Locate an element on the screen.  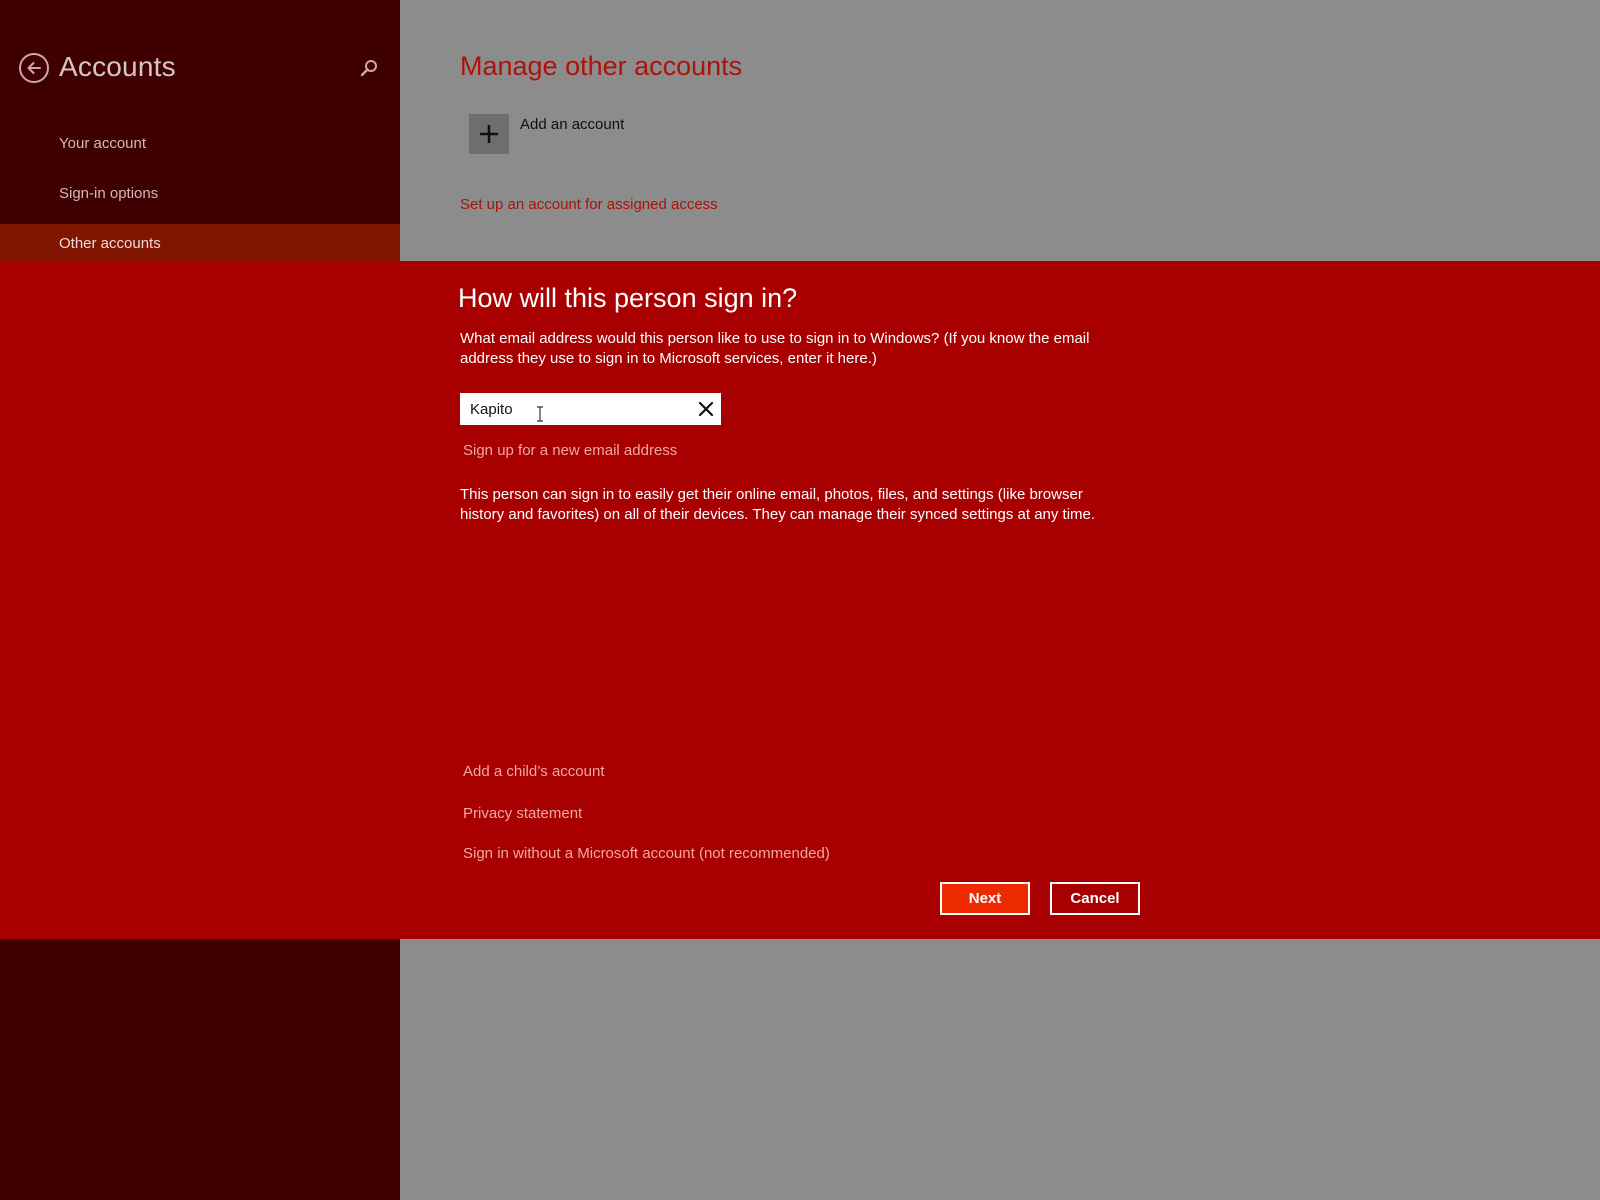
back-arrow-icon is located at coordinates (34, 68).